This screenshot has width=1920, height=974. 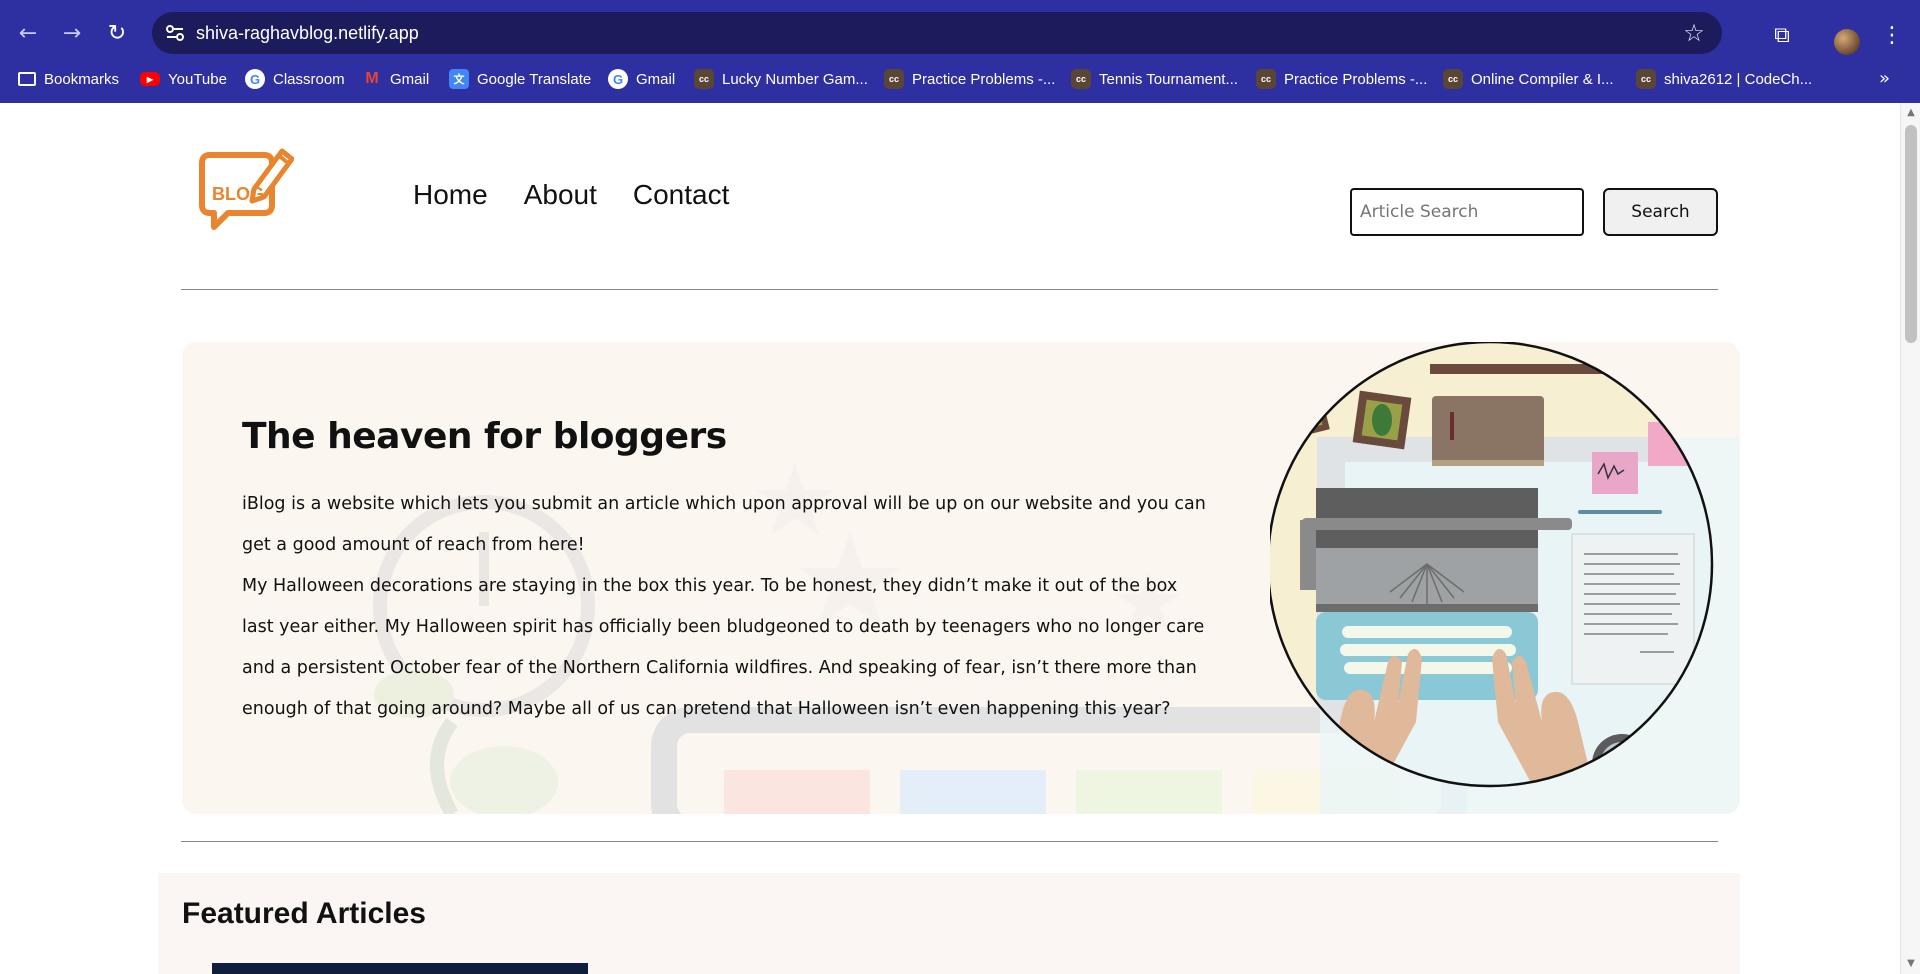 I want to click on bookmark-item: 文 Google Translate, so click(x=520, y=79).